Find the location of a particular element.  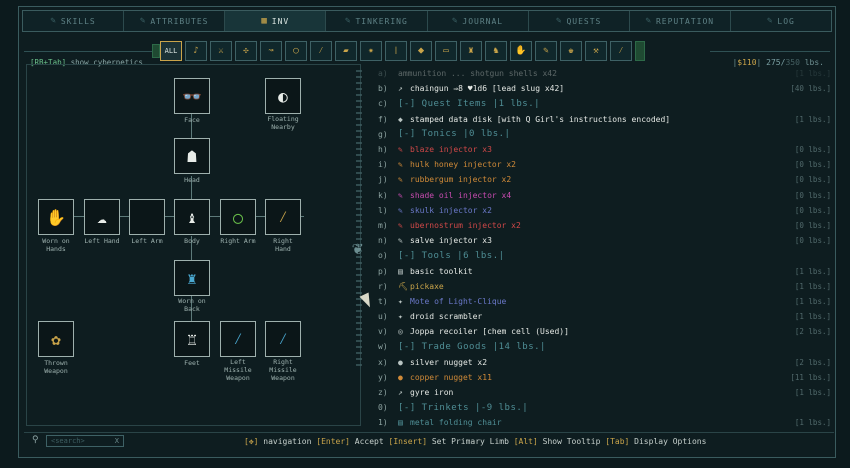

filter-ammo-icon: ▰ is located at coordinates (346, 51).